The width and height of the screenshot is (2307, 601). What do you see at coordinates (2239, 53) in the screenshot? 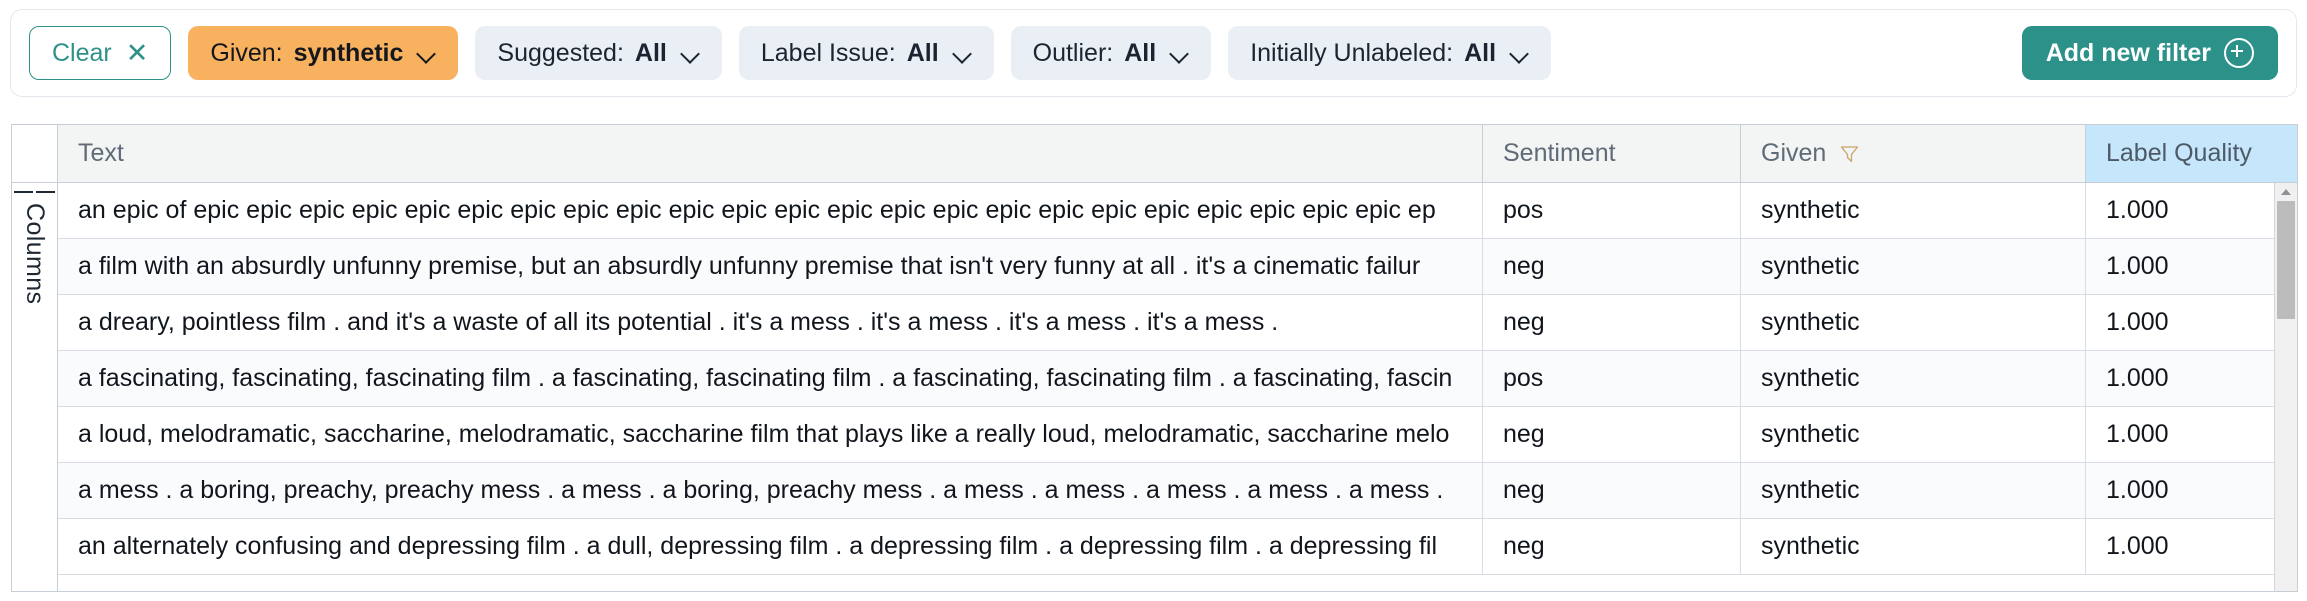
I see `plus-circle-icon` at bounding box center [2239, 53].